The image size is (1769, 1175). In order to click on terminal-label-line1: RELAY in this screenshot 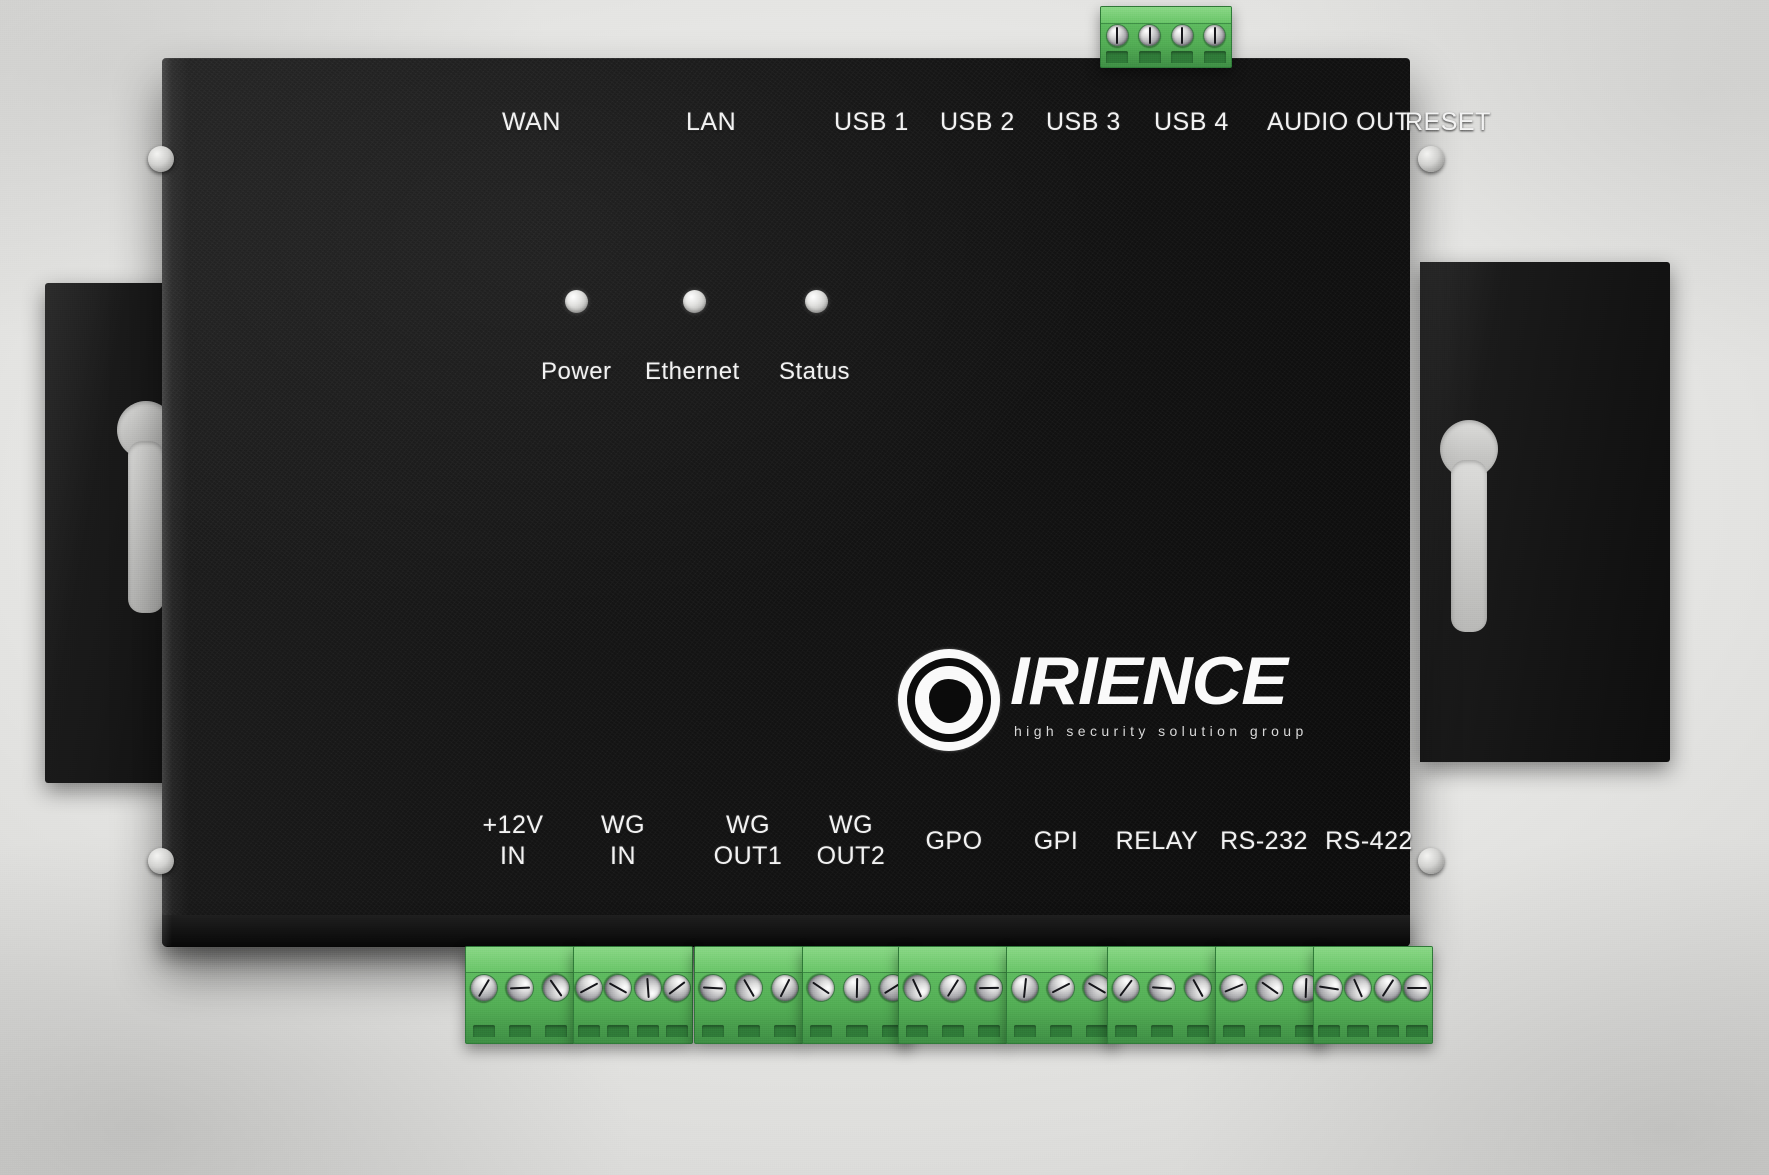, I will do `click(1157, 841)`.